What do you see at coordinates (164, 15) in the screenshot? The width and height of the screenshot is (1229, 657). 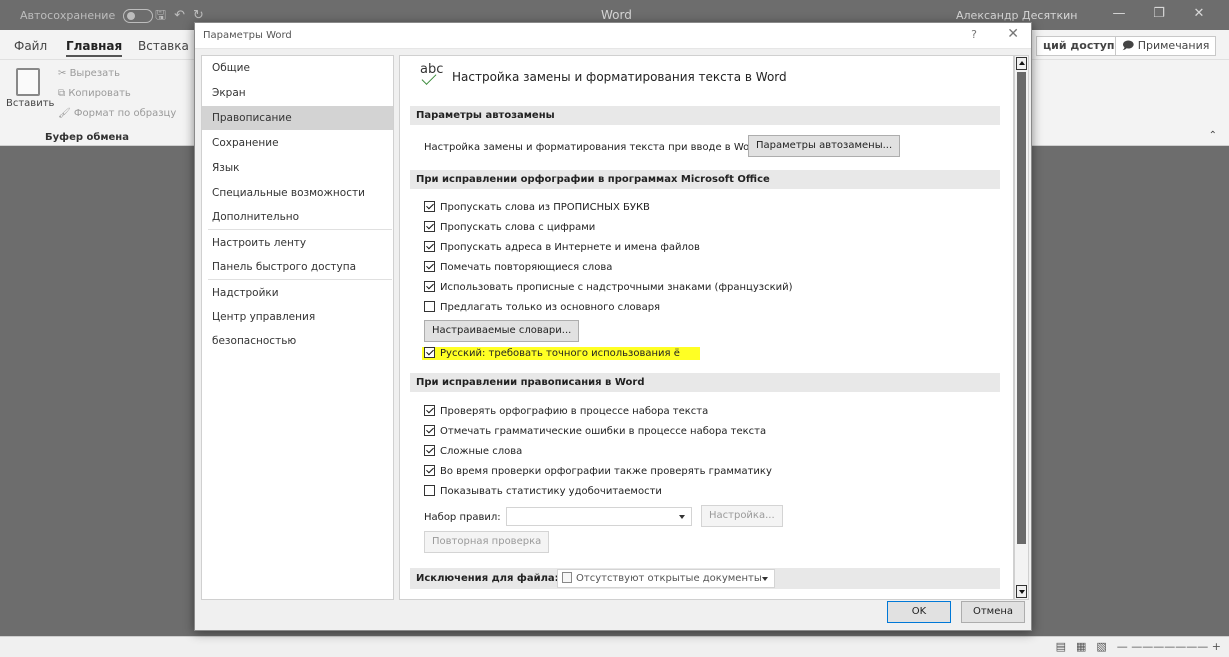 I see `save-icon: 🖫` at bounding box center [164, 15].